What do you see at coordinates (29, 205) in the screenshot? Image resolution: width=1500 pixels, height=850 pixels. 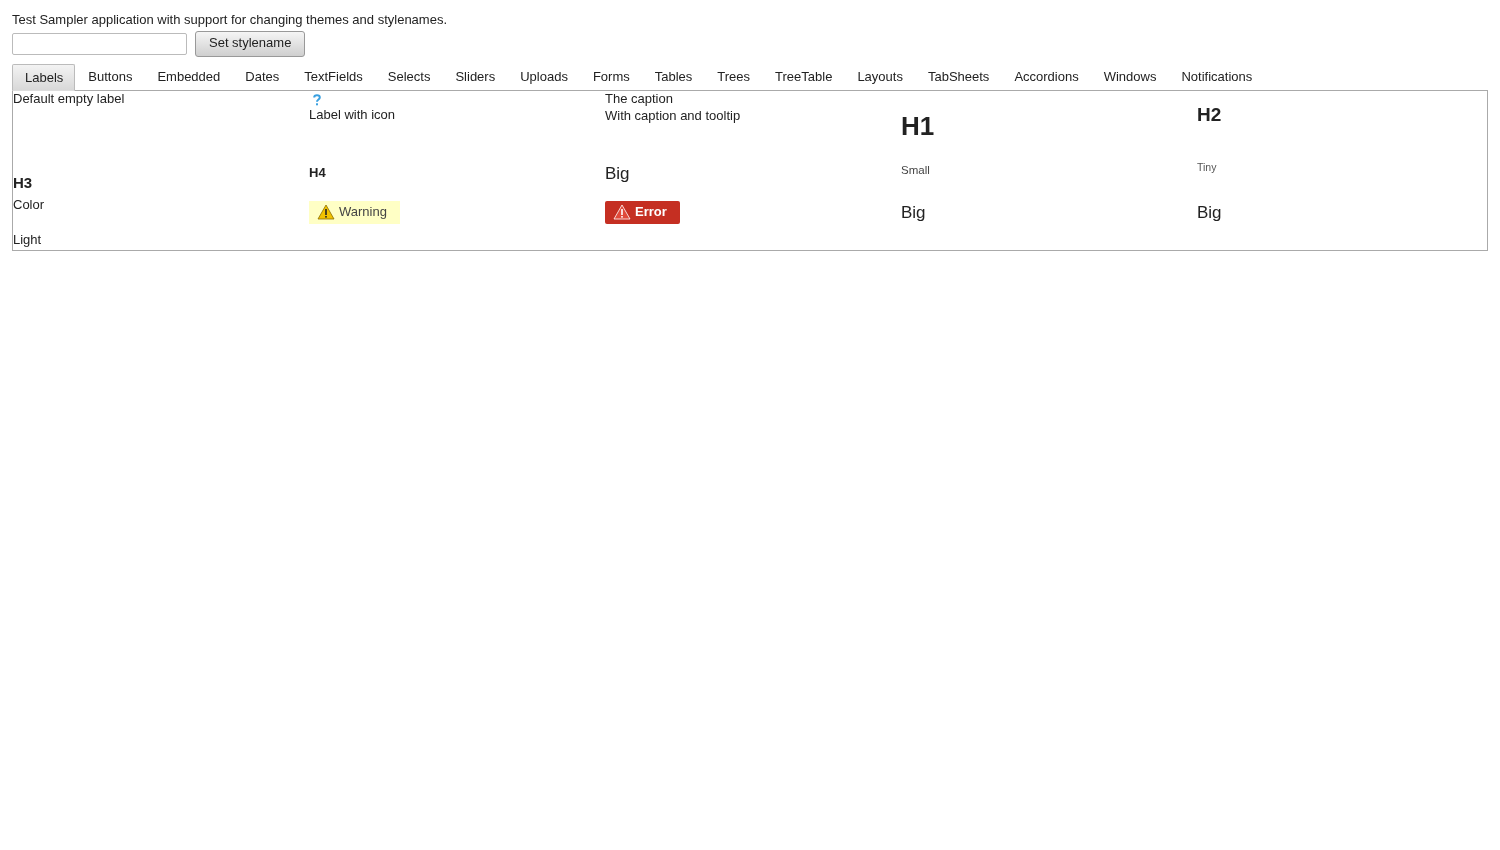 I see `label-text: Color` at bounding box center [29, 205].